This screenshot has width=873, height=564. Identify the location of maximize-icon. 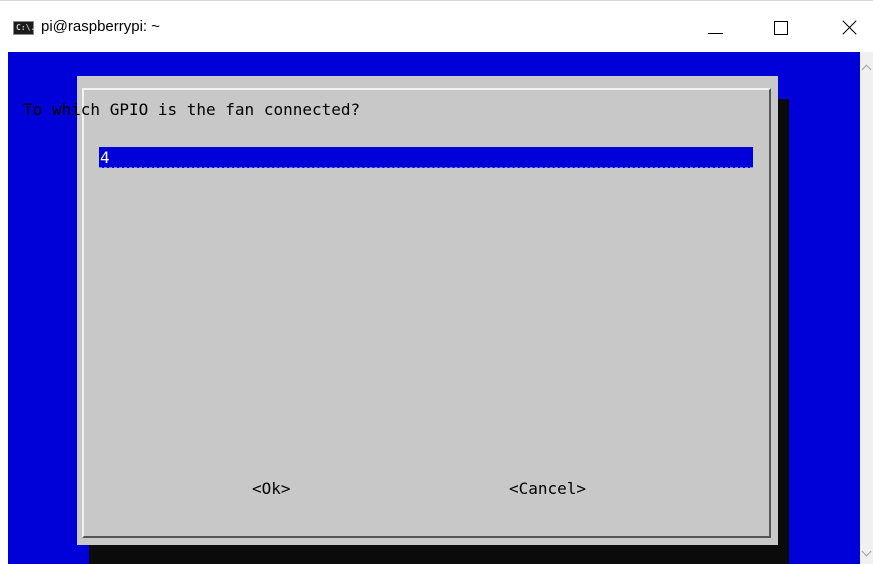
(781, 27).